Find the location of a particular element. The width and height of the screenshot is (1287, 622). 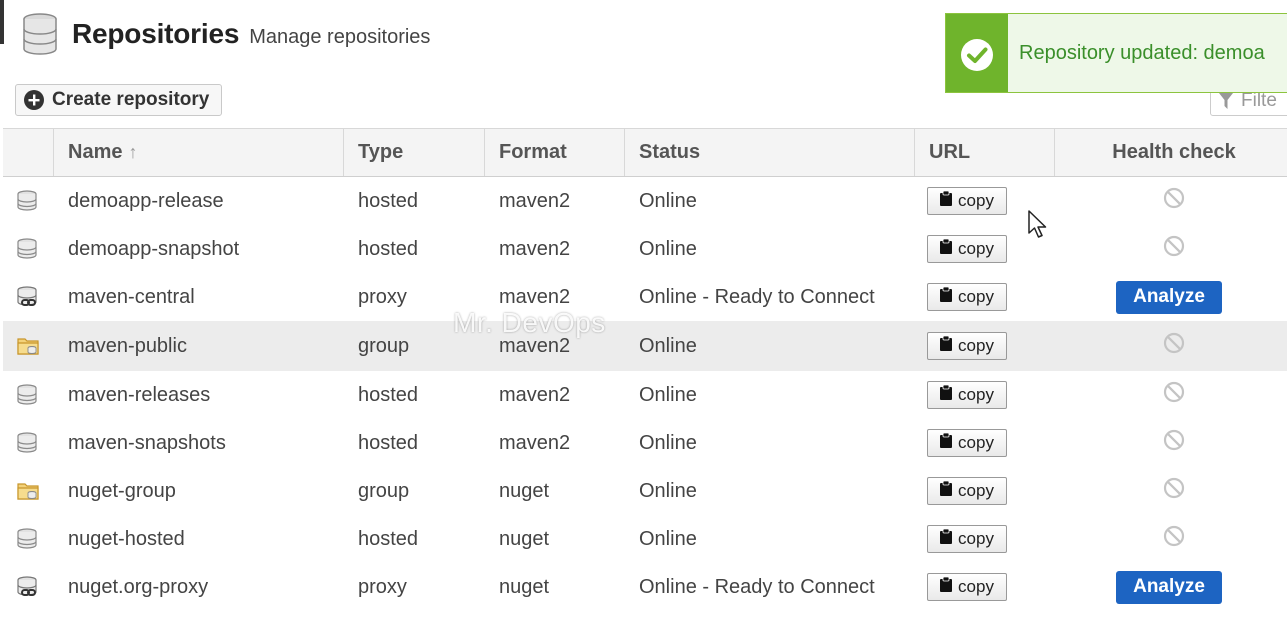

column-header-name: Name ↑ is located at coordinates (199, 152).